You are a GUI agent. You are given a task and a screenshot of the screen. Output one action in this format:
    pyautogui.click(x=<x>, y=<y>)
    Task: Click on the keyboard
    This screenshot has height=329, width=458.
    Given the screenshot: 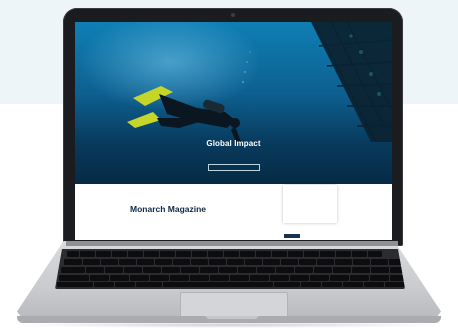 What is the action you would take?
    pyautogui.click(x=230, y=269)
    